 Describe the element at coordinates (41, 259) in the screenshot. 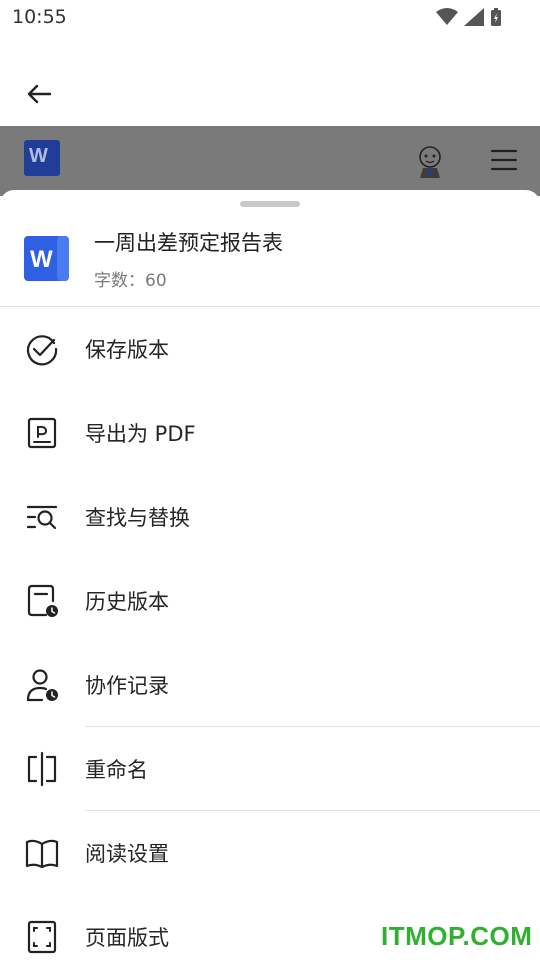

I see `doc-icon-letter: W` at that location.